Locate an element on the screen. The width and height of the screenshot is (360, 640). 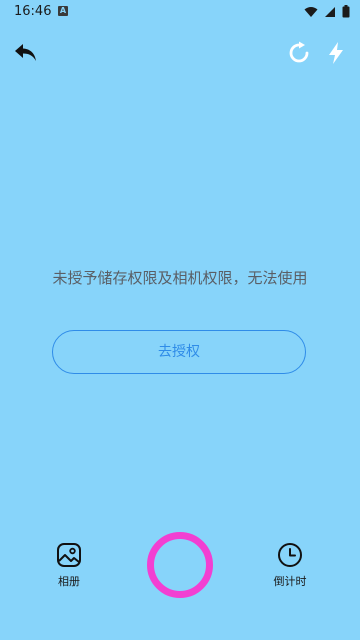
wifi-icon is located at coordinates (311, 11).